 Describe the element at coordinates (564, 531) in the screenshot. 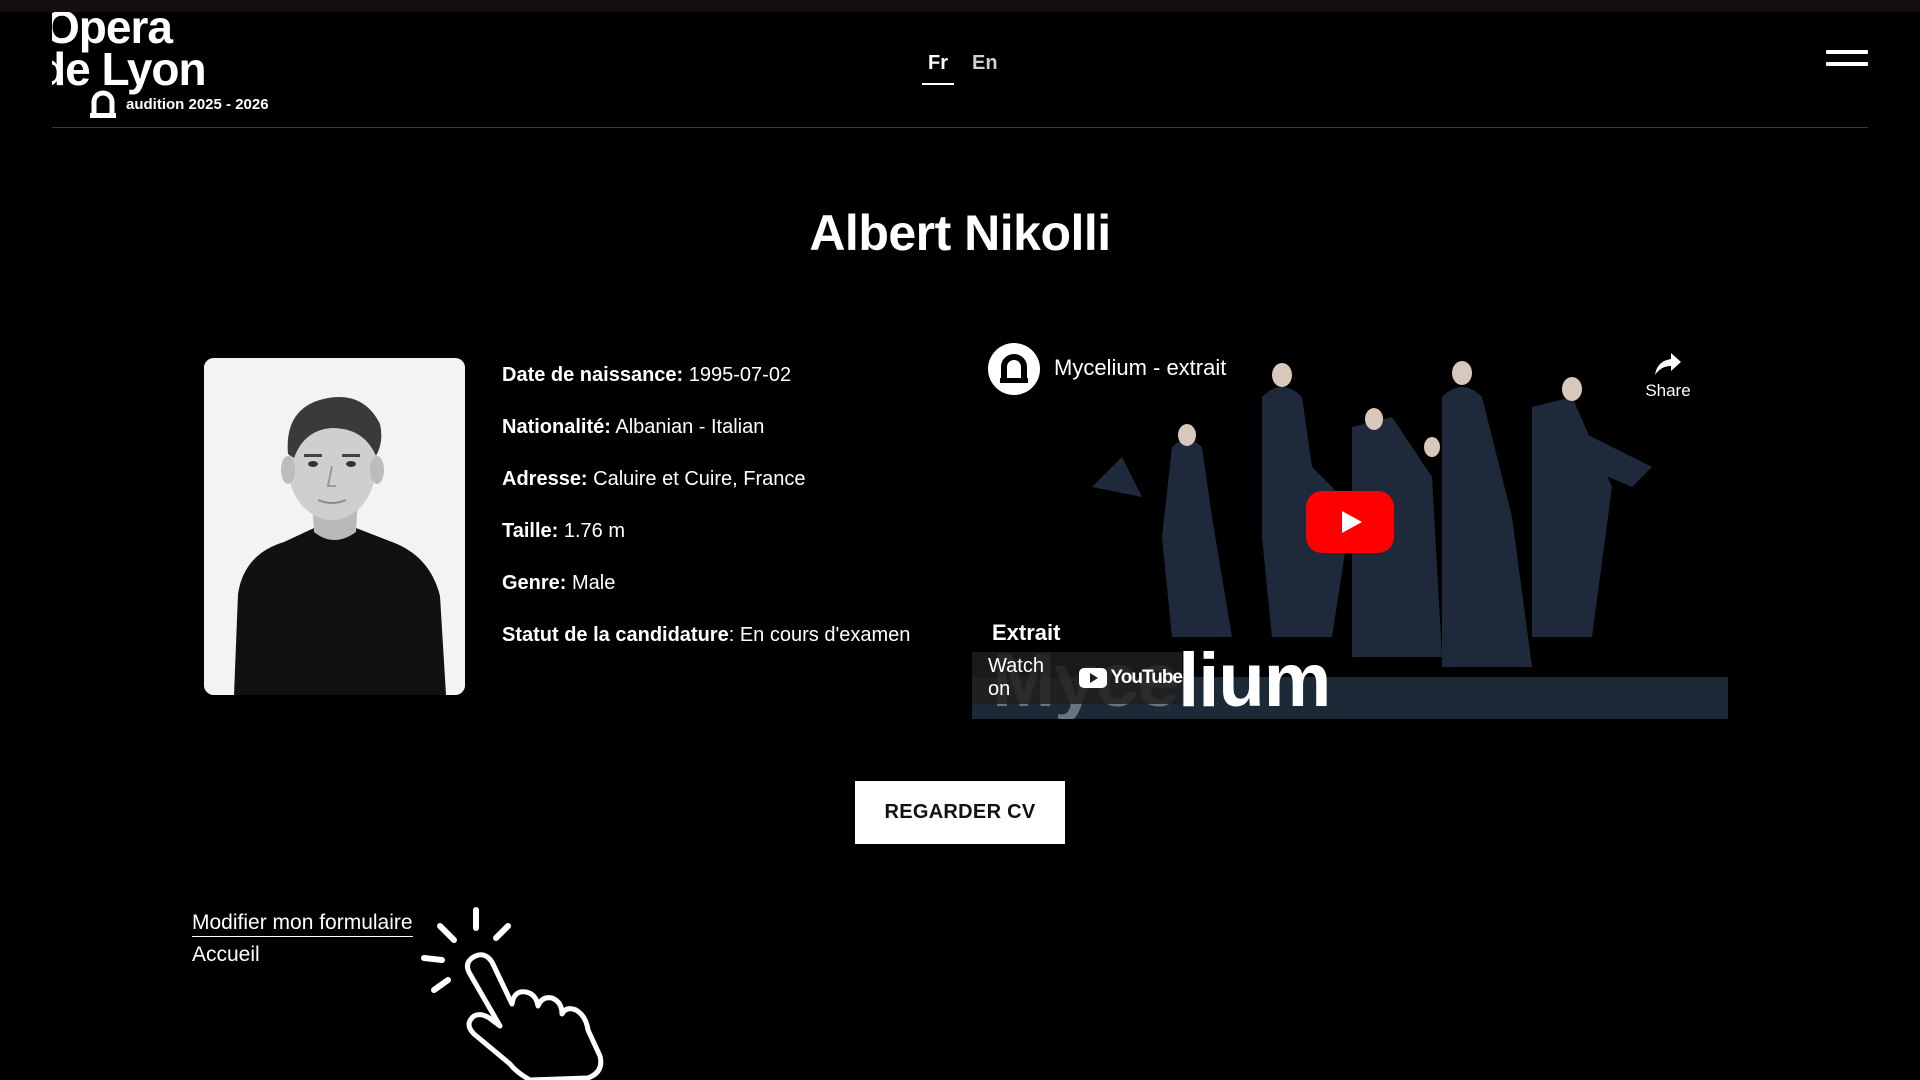

I see `detail-height: Taille: 1.76 m` at that location.